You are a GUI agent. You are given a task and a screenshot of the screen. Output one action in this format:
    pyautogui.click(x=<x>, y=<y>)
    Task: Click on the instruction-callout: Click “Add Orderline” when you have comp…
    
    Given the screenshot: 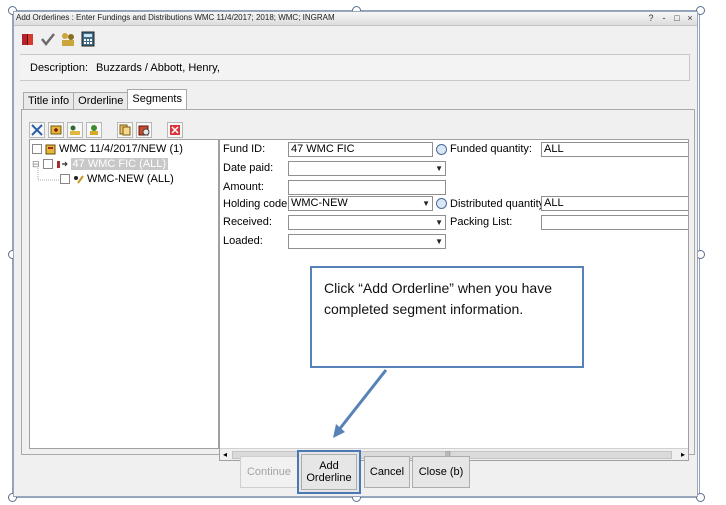 What is the action you would take?
    pyautogui.click(x=447, y=317)
    